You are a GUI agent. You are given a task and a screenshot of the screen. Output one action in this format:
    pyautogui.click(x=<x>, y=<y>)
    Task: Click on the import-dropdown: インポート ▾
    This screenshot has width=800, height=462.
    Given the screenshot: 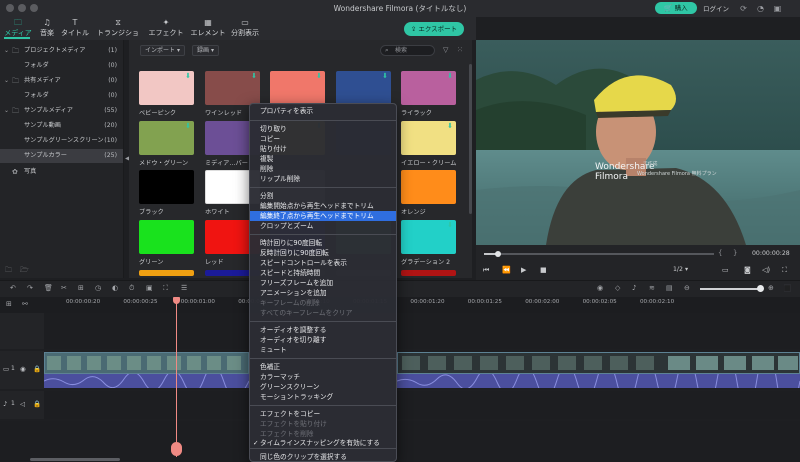 What is the action you would take?
    pyautogui.click(x=162, y=50)
    